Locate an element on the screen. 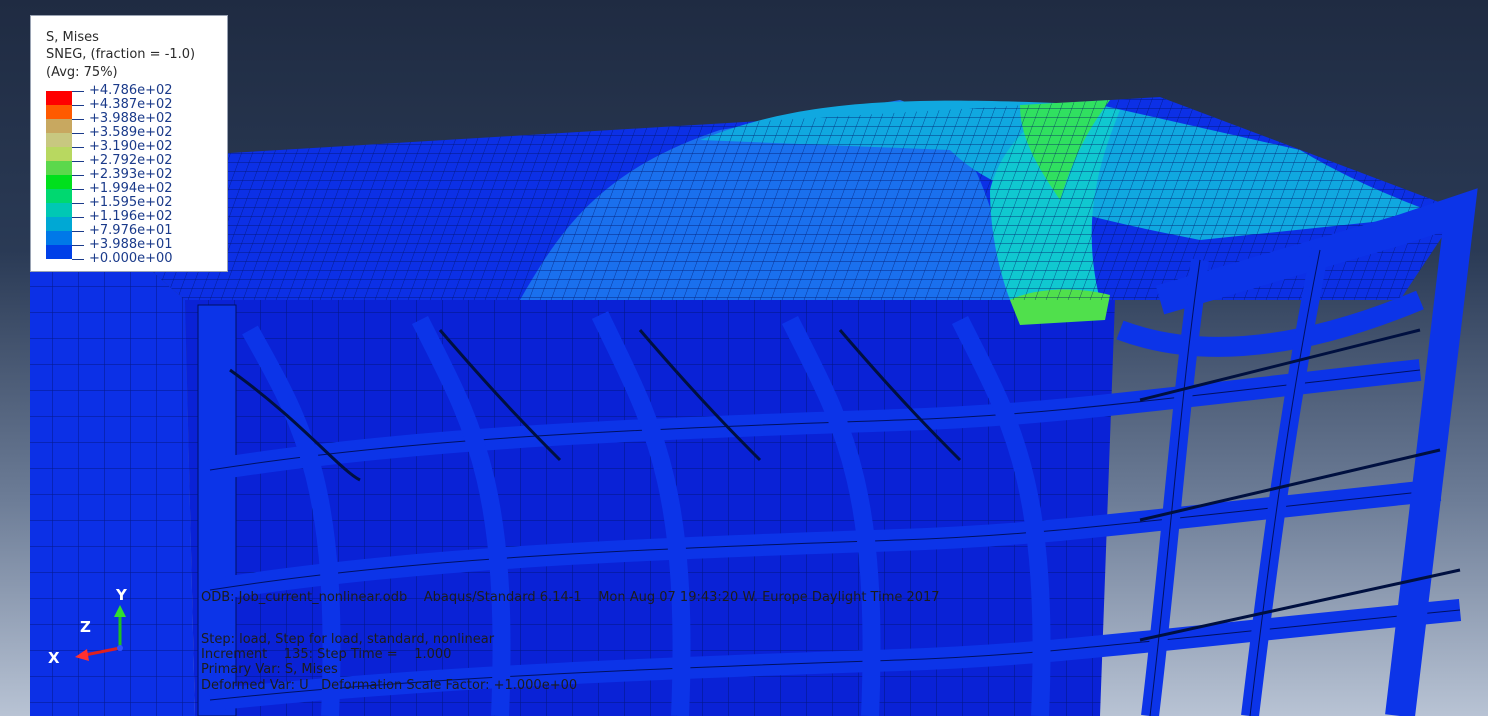  legend-avg: (Avg: 75%) is located at coordinates (82, 72).